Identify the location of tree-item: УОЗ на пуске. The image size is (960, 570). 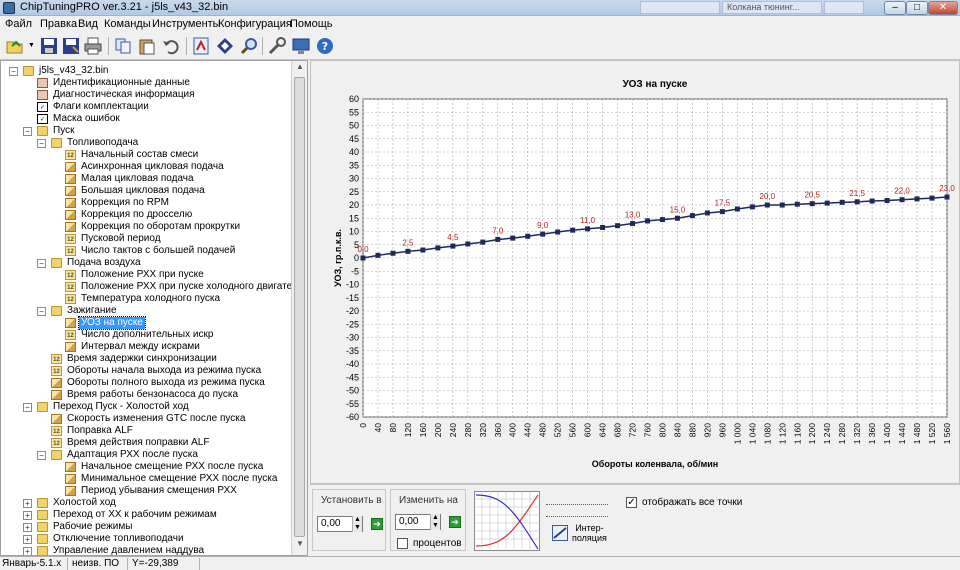
(145, 323).